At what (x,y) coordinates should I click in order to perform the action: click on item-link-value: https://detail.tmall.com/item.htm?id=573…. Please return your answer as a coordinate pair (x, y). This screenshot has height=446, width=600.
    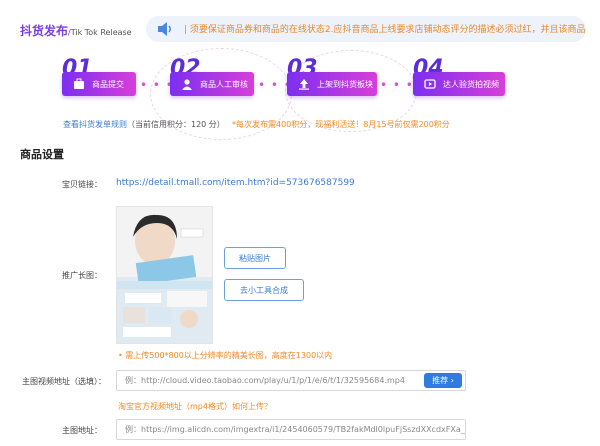
    Looking at the image, I should click on (235, 183).